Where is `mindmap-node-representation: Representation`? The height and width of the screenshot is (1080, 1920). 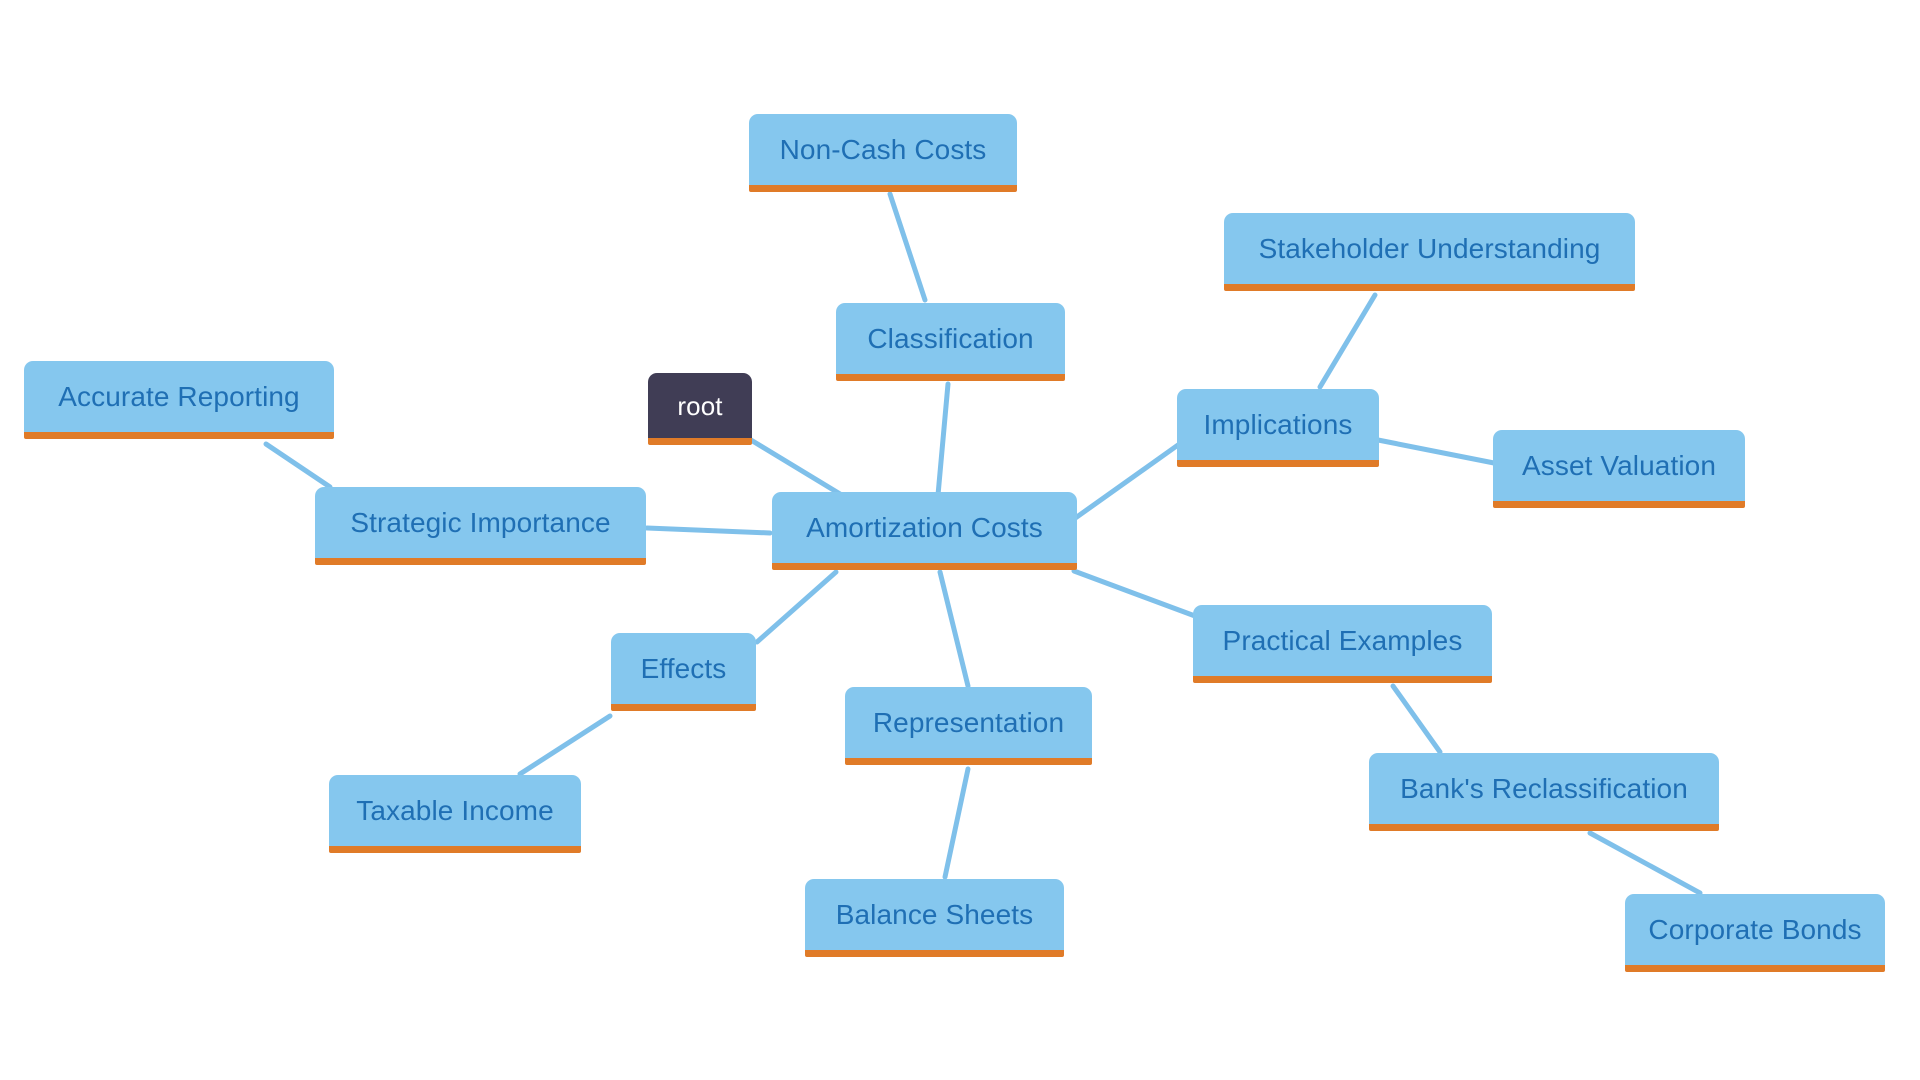 mindmap-node-representation: Representation is located at coordinates (968, 726).